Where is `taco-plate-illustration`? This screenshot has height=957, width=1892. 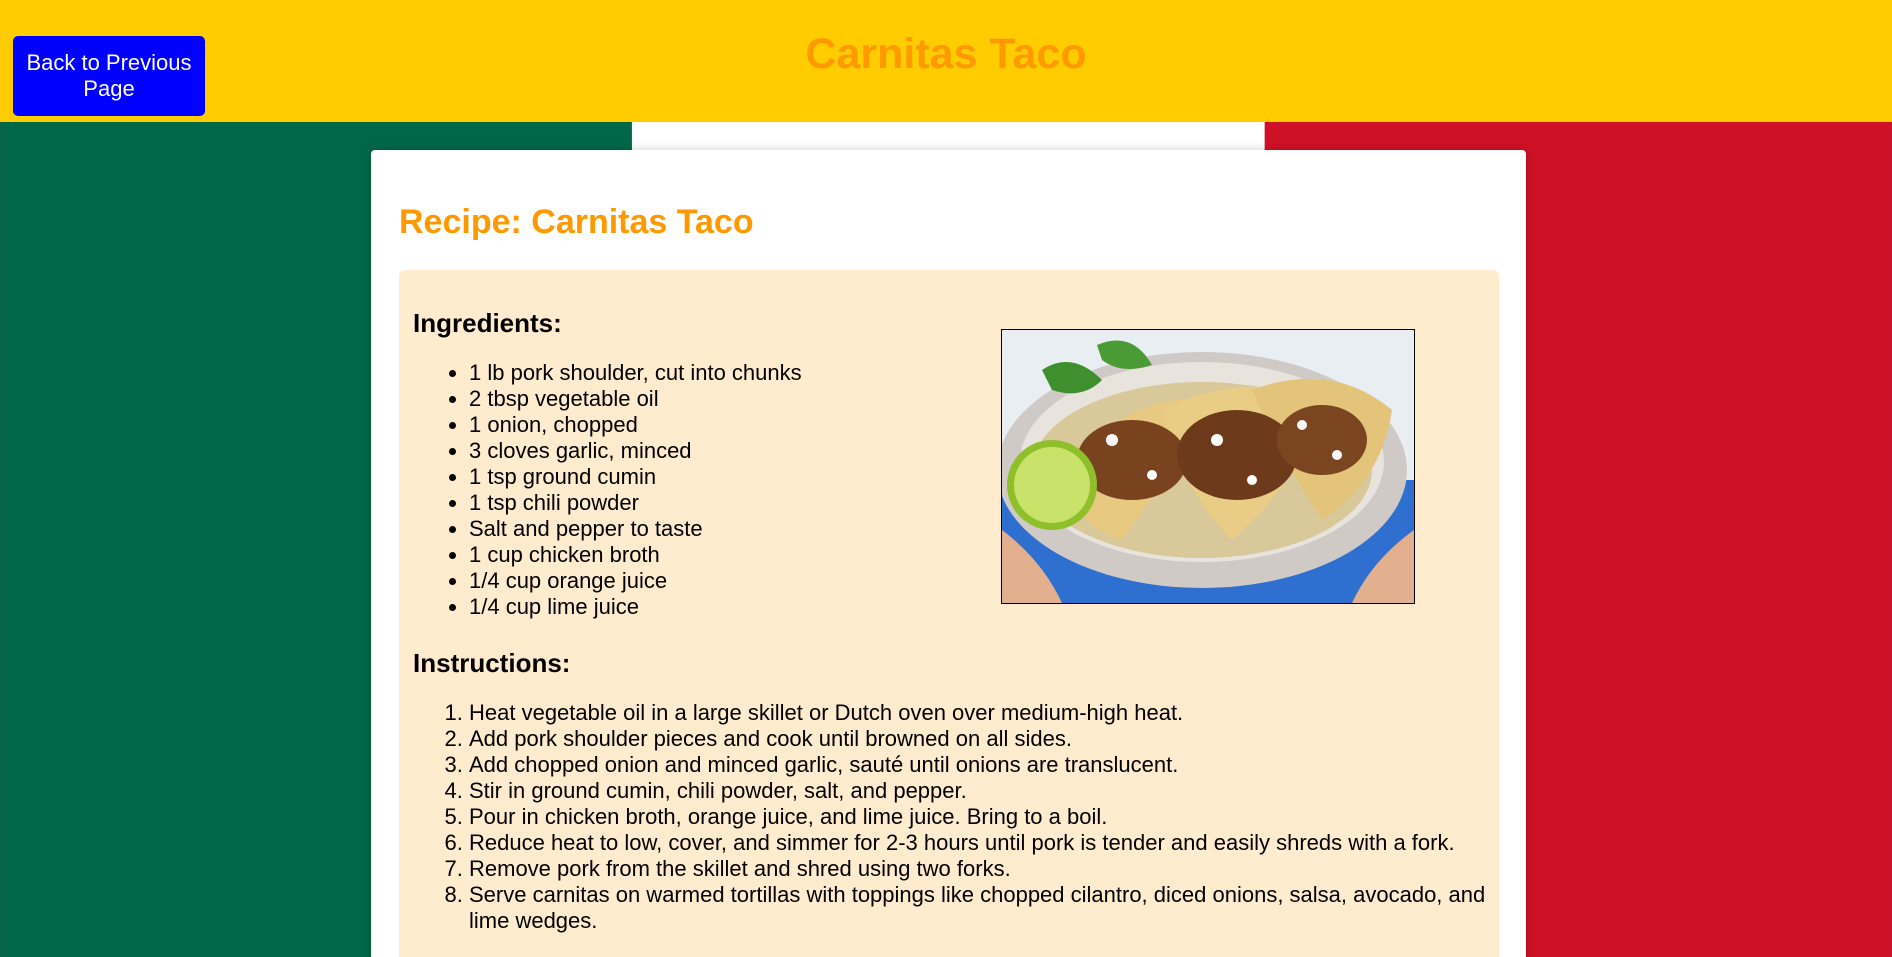
taco-plate-illustration is located at coordinates (1208, 466).